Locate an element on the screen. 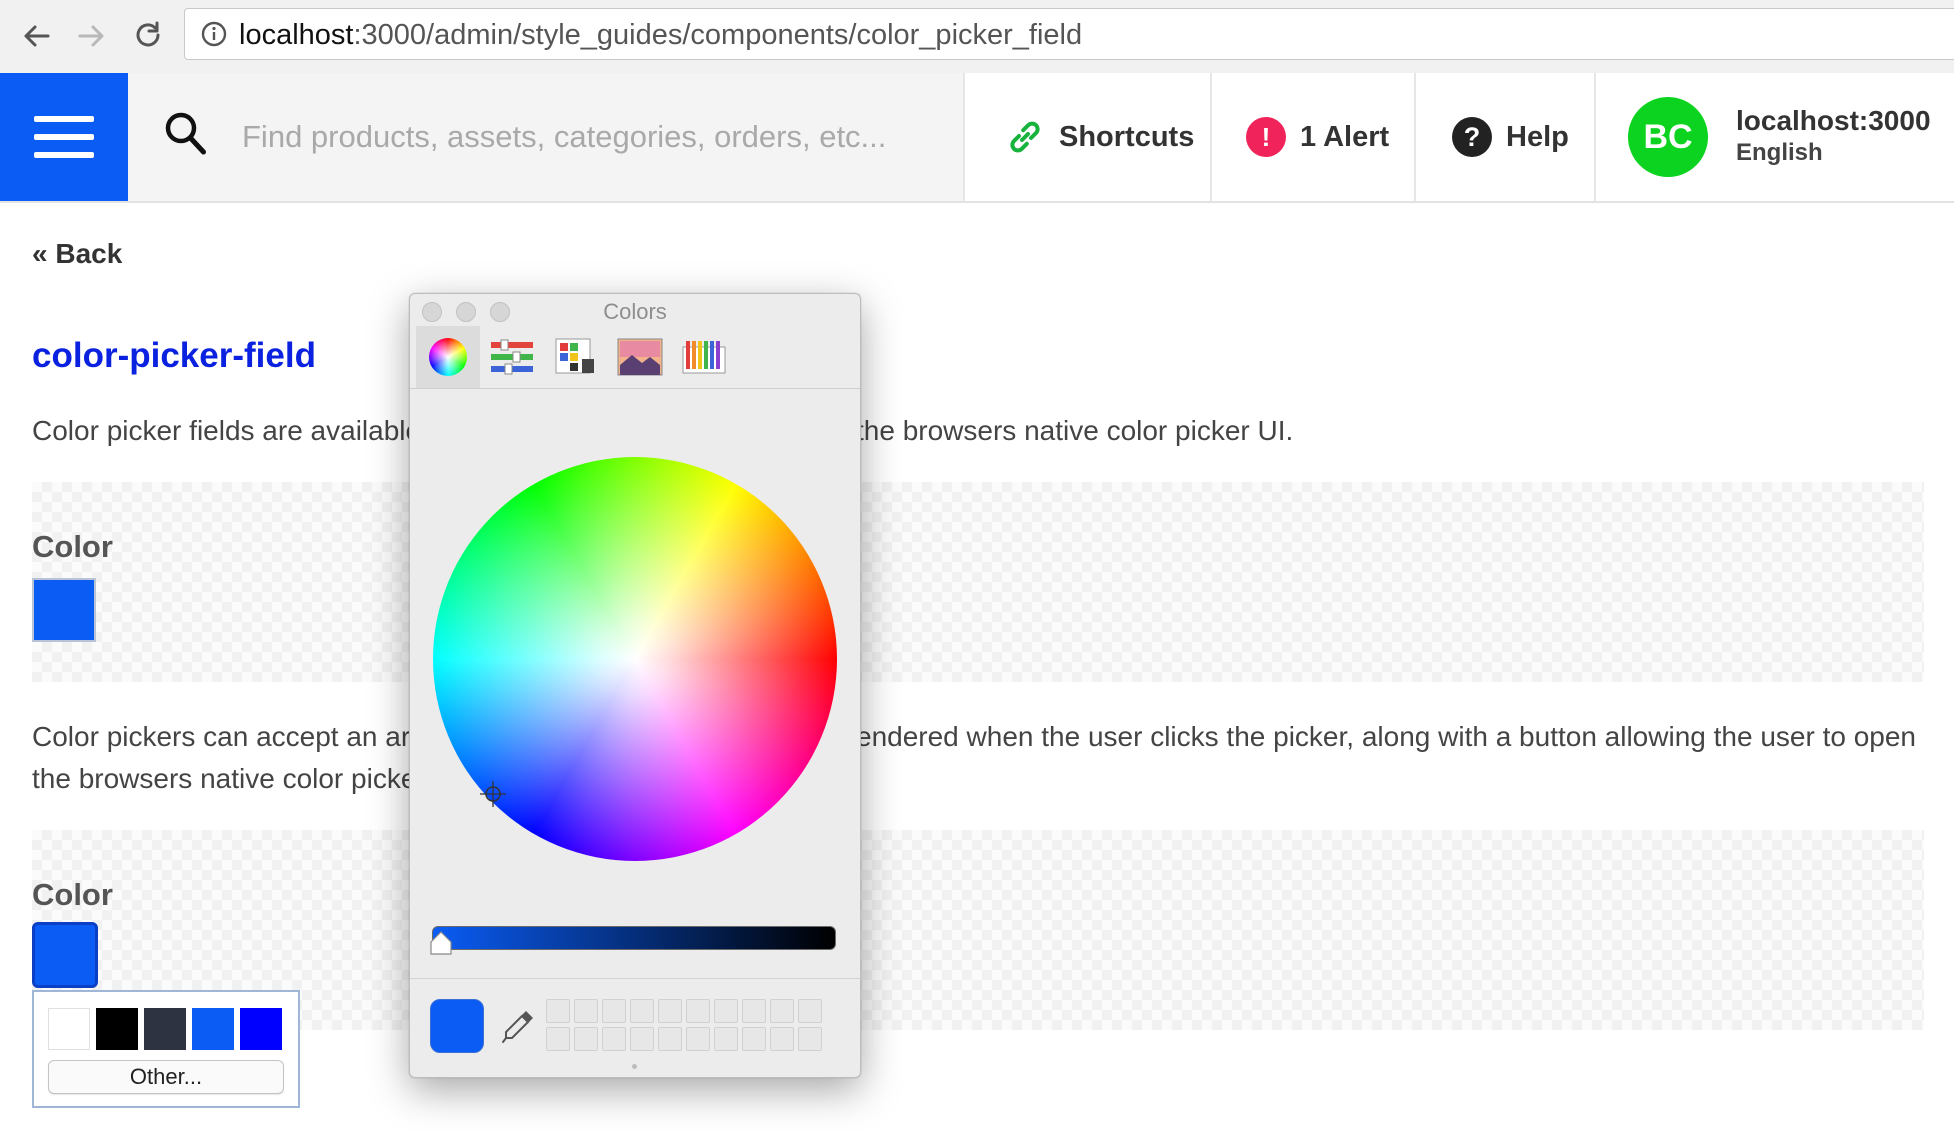 The height and width of the screenshot is (1132, 1954). account-menu: BC localhost:3000 English is located at coordinates (1774, 137).